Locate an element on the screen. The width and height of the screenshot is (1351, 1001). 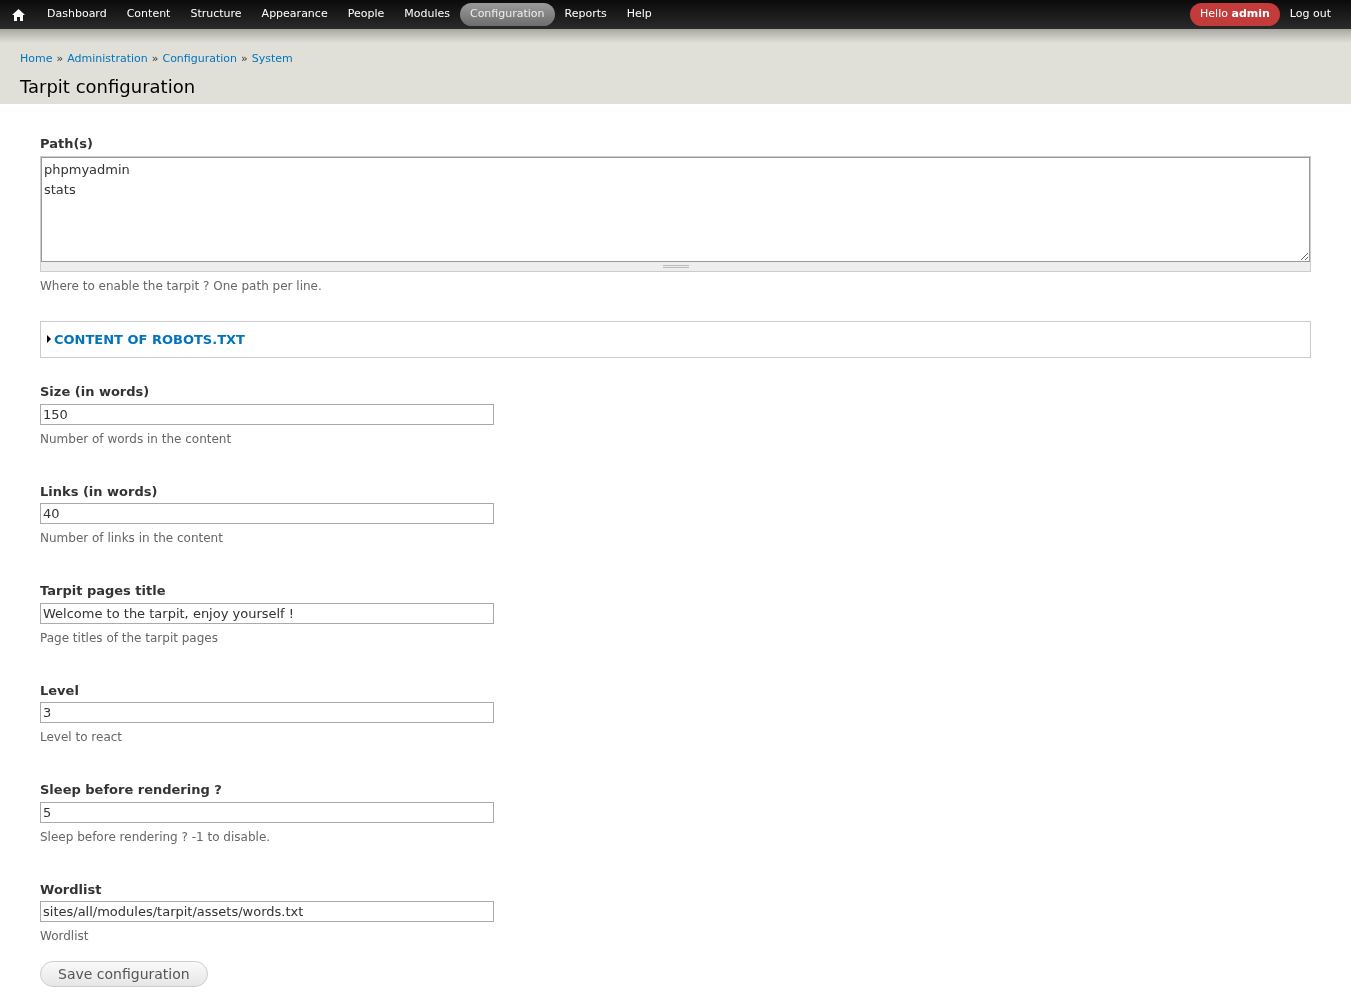
user-greeting-link: Hello admin is located at coordinates (1235, 14).